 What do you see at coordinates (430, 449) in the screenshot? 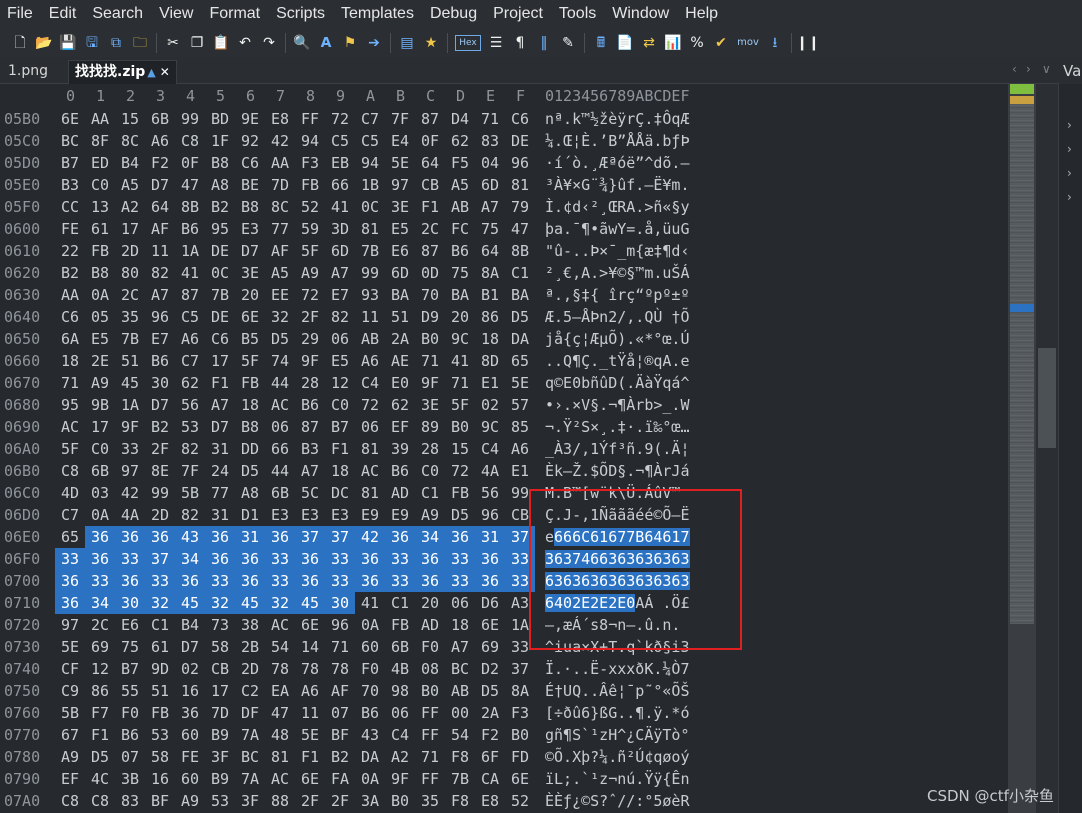
I see `hex-byte: 28` at bounding box center [430, 449].